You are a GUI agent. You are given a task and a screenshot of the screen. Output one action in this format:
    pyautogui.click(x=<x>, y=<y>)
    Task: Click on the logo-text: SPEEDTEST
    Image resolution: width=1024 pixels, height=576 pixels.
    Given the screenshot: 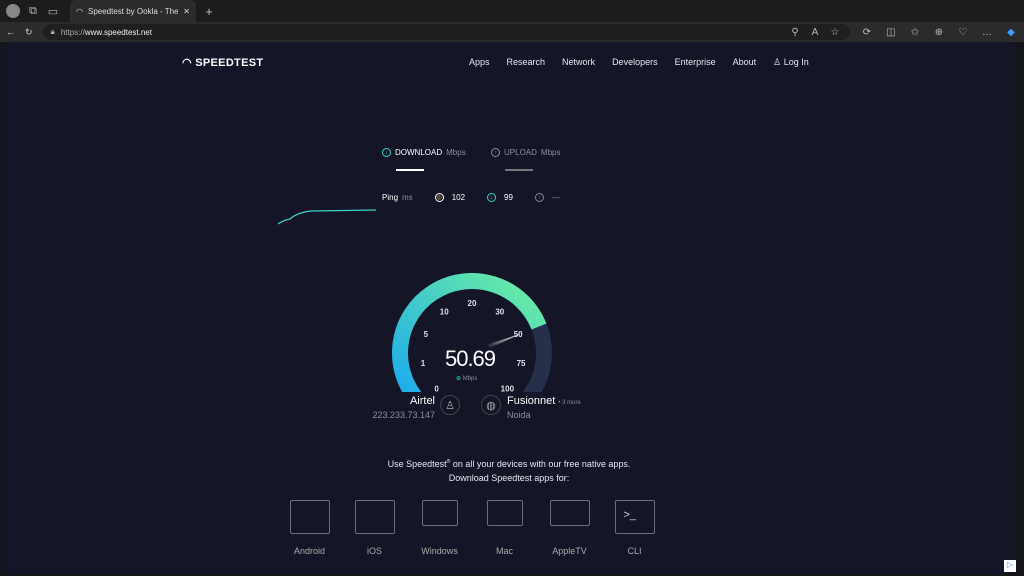 What is the action you would take?
    pyautogui.click(x=229, y=63)
    